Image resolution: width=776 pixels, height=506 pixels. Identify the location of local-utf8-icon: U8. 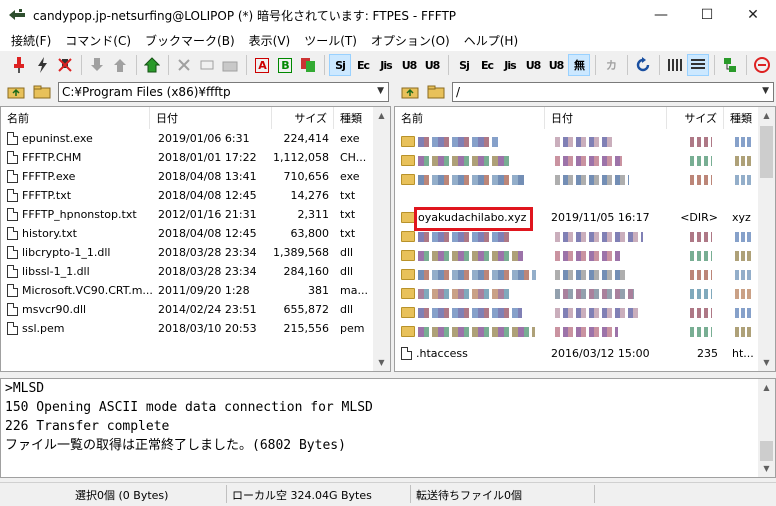
(533, 65).